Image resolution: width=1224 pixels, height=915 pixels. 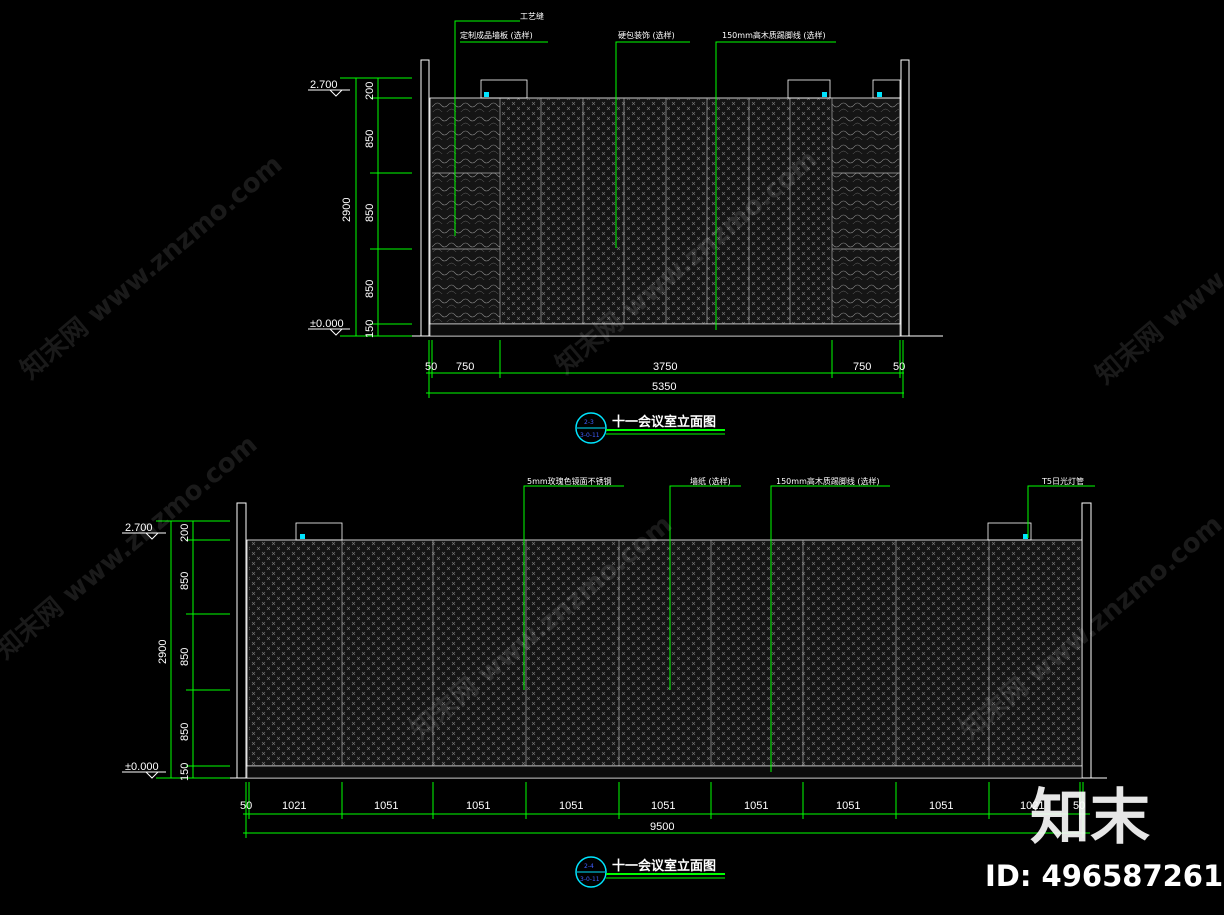 I want to click on dim-h-850-b: 850, so click(x=370, y=213).